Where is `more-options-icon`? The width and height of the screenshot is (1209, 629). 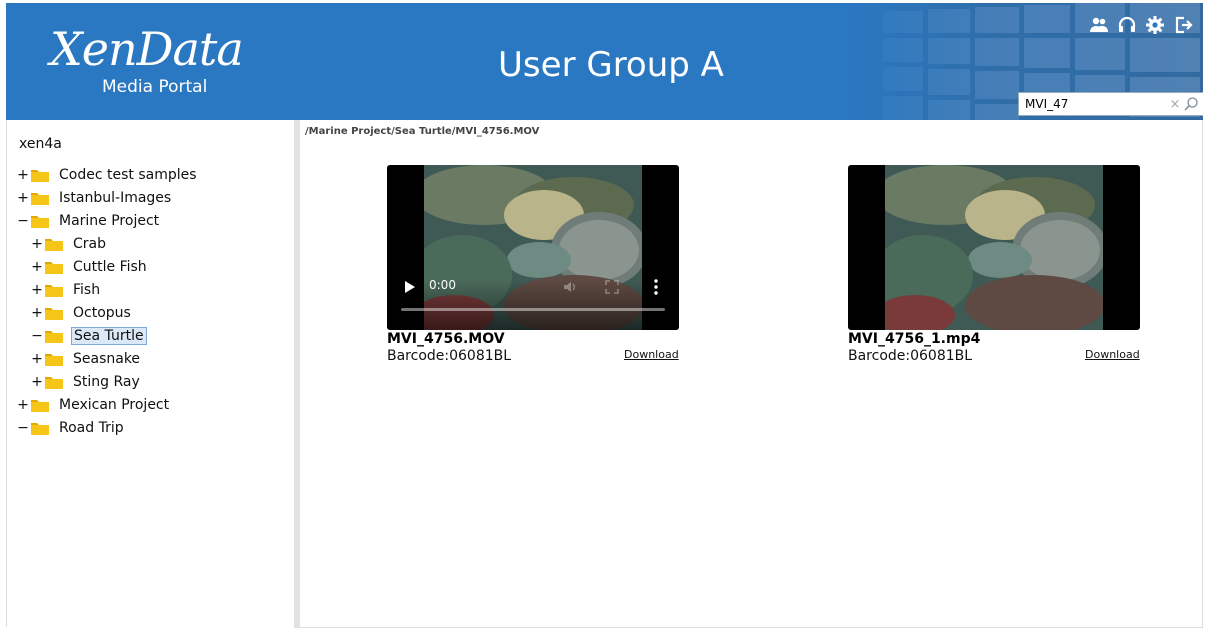 more-options-icon is located at coordinates (656, 287).